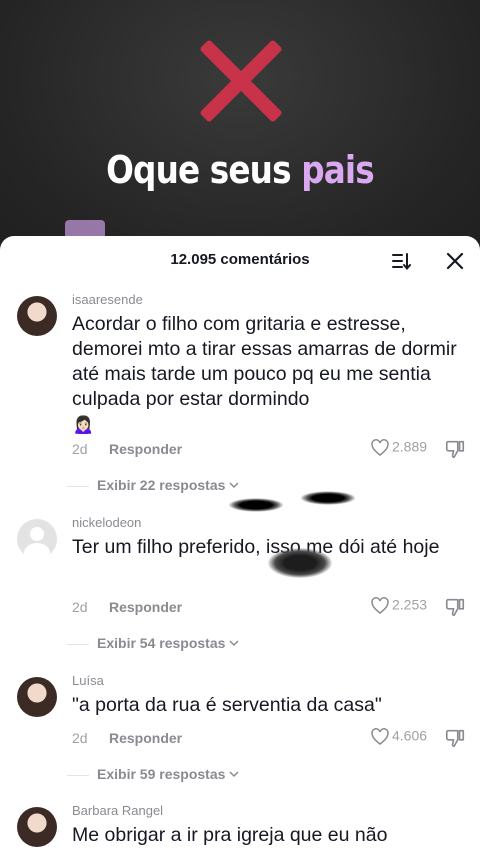 The height and width of the screenshot is (854, 480). I want to click on comment-username: nickelodeon, so click(106, 522).